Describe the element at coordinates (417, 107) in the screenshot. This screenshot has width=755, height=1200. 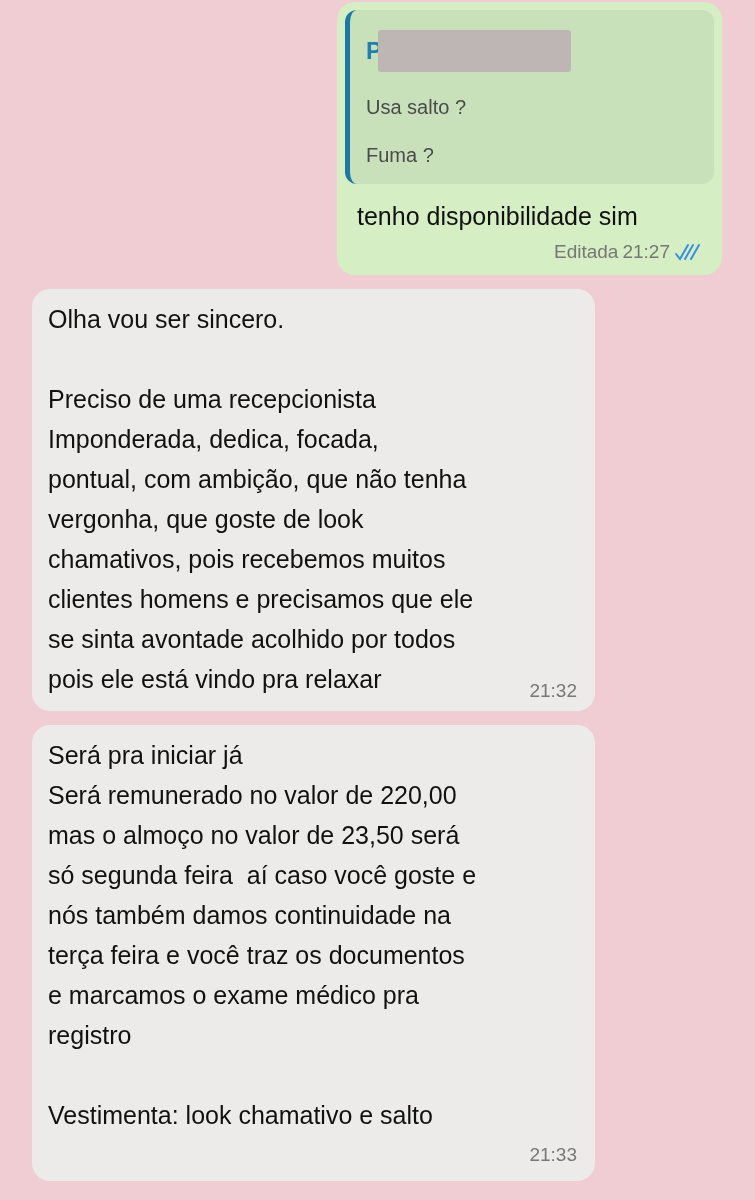
I see `quote-text: Usa salto ?` at that location.